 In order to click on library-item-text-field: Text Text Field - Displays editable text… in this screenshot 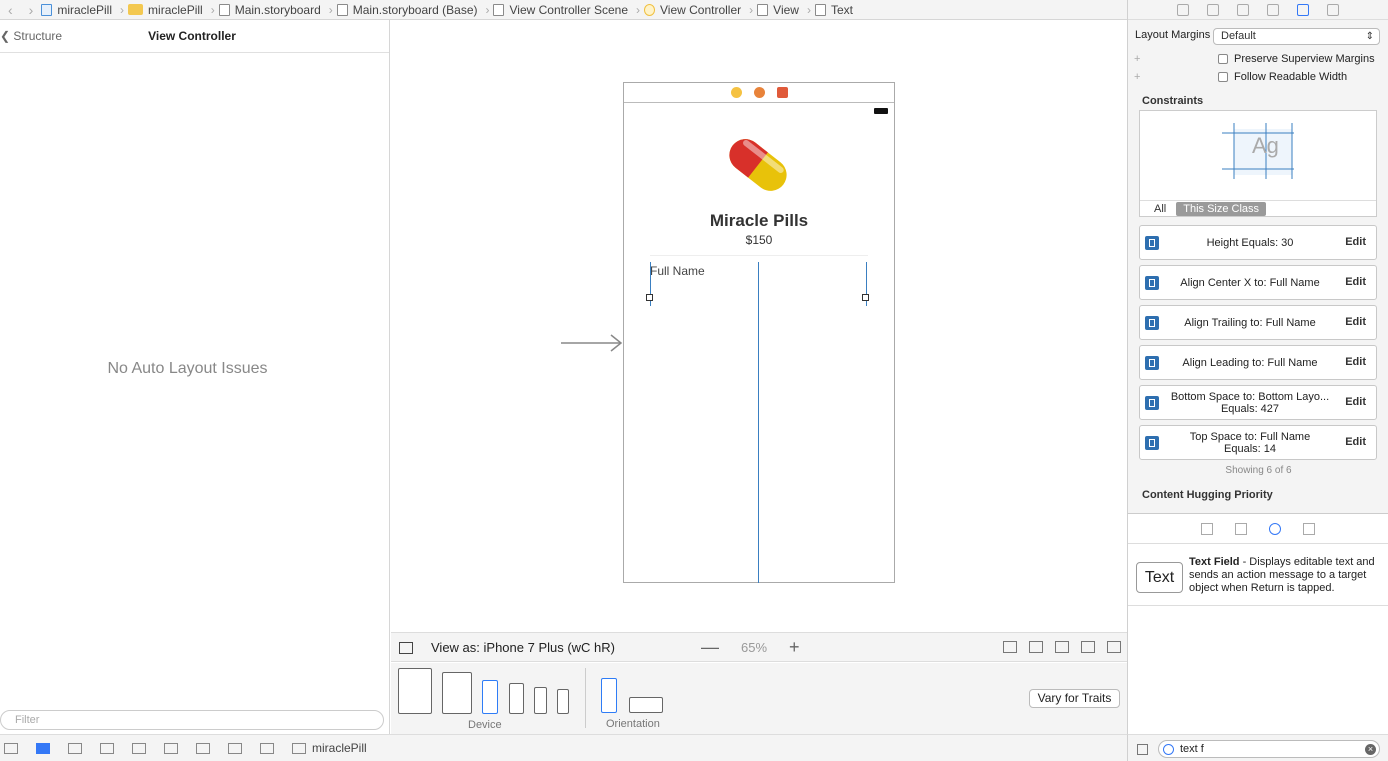, I will do `click(1258, 578)`.